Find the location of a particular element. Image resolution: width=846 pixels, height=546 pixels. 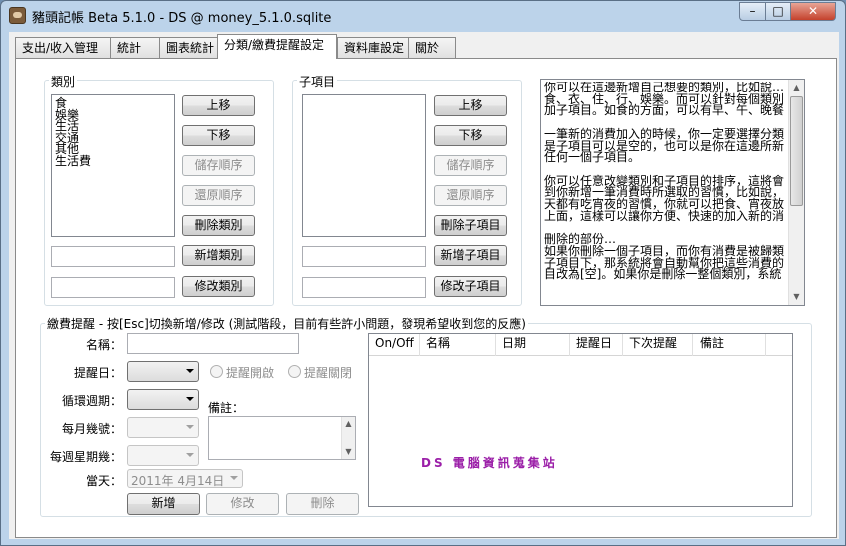

remind-on-radio is located at coordinates (216, 371).